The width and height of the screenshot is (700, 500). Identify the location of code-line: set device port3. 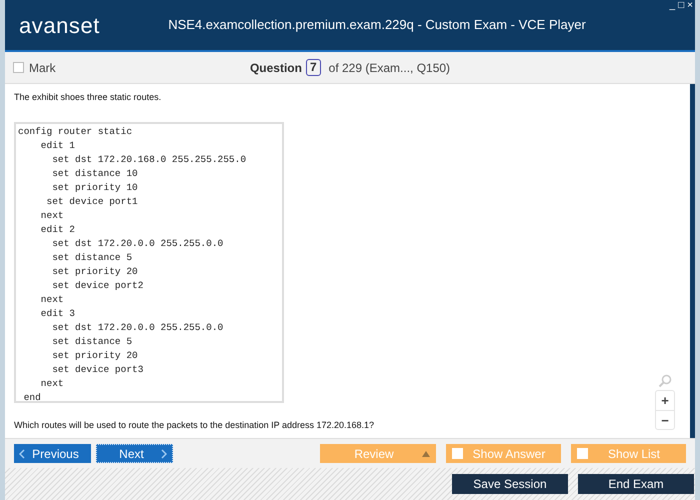
(97, 369).